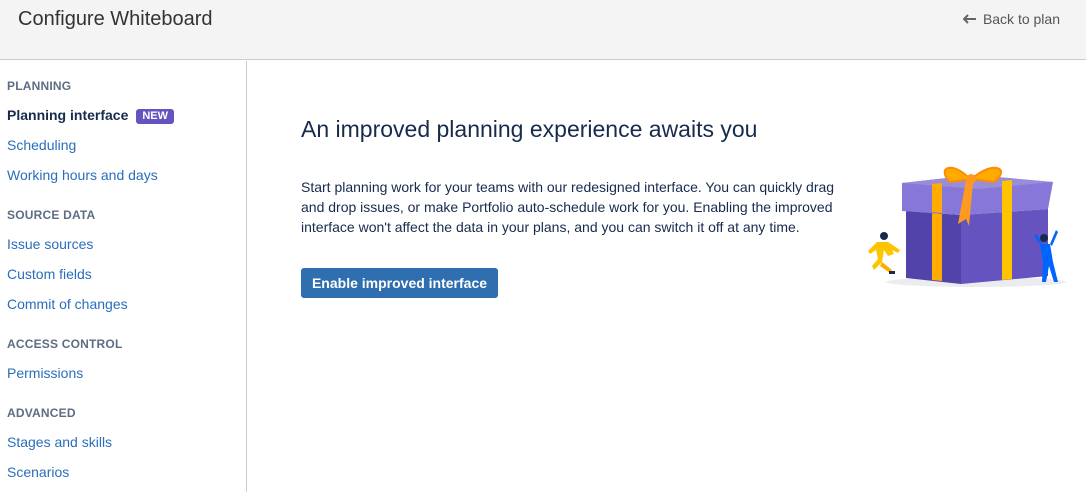 This screenshot has height=492, width=1086. What do you see at coordinates (82, 175) in the screenshot?
I see `sidebar-item-working-hours: Working hours and days` at bounding box center [82, 175].